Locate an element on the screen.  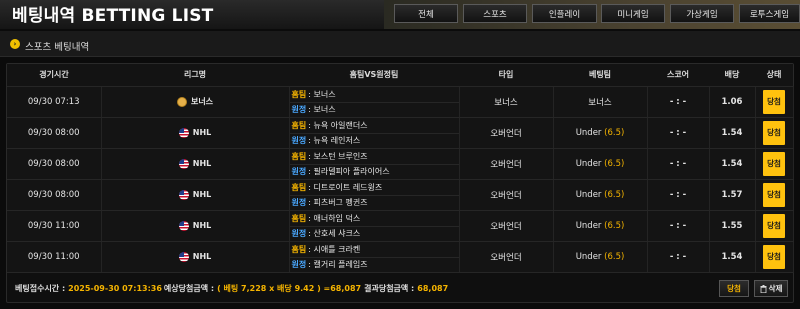
home-team-line: 홈팀: 보스턴 브루인즈 is located at coordinates (374, 156).